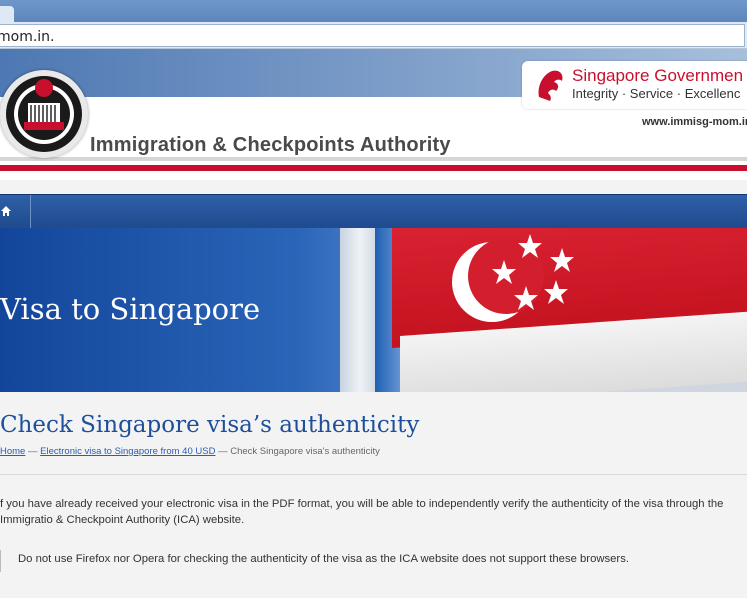 This screenshot has width=747, height=598. What do you see at coordinates (27, 37) in the screenshot?
I see `address-url: mom.in.` at bounding box center [27, 37].